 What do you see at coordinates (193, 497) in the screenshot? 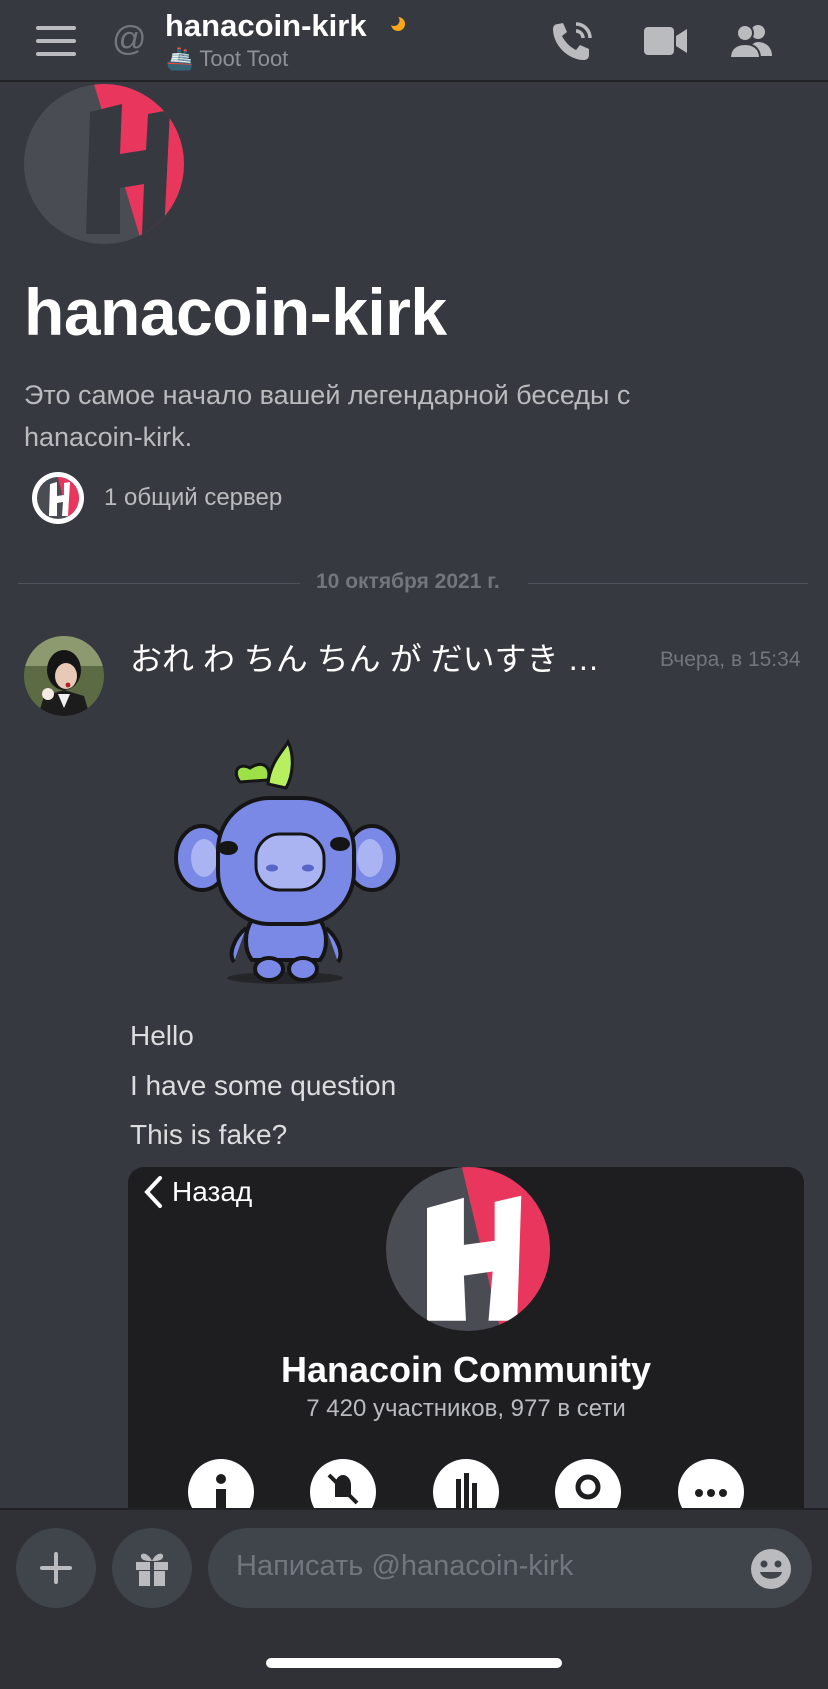
I see `mutual-servers-label: 1 общий сервер` at bounding box center [193, 497].